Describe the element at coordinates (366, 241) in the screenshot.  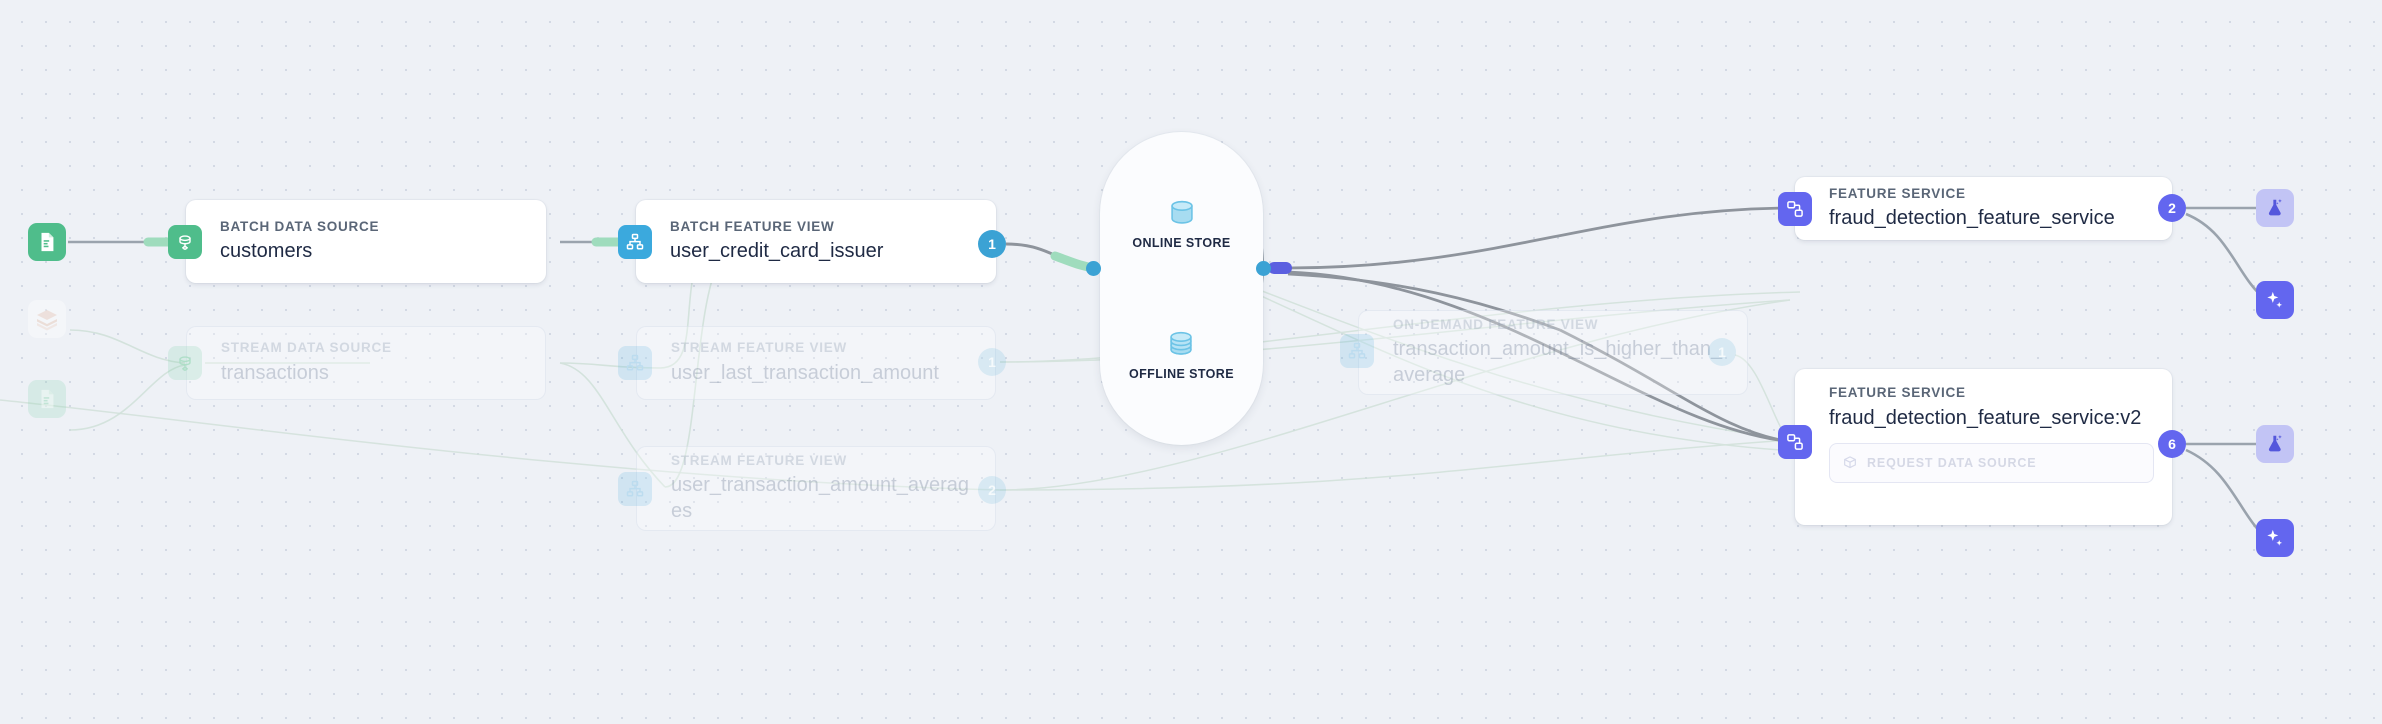
I see `node-batch-data-source-customers: BATCH DATA SOURCE customers` at that location.